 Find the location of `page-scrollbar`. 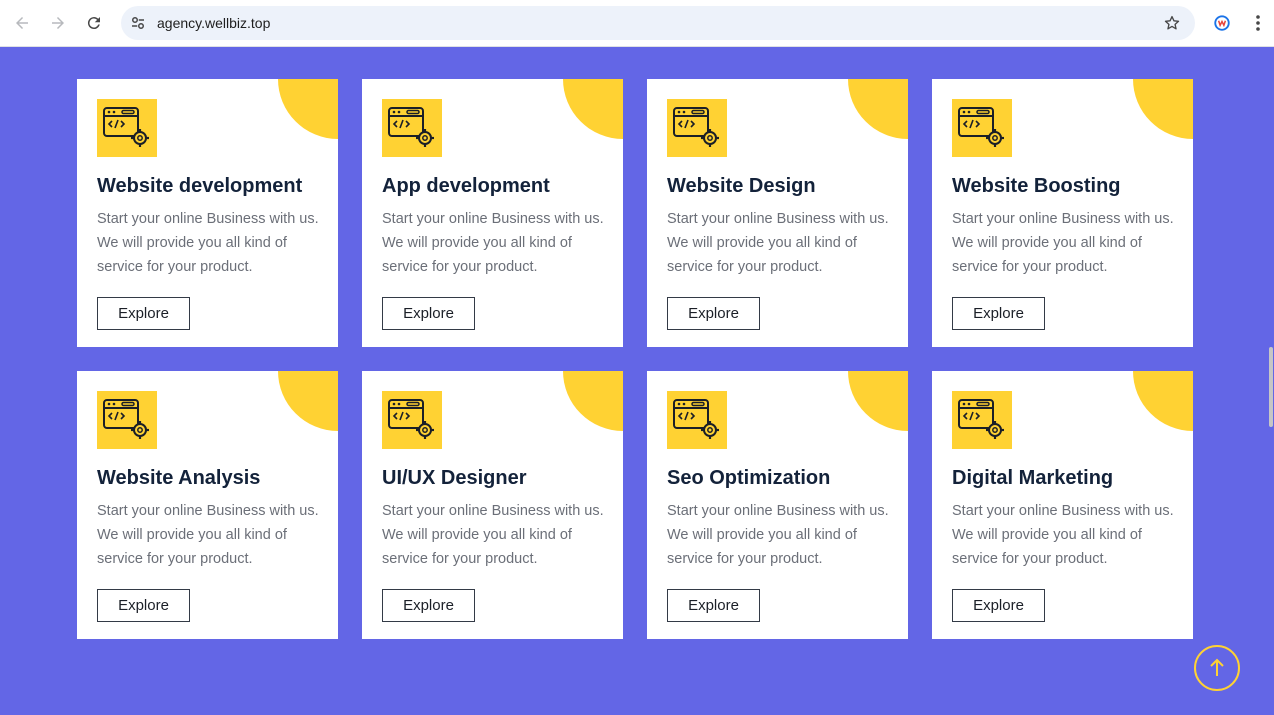

page-scrollbar is located at coordinates (1271, 381).